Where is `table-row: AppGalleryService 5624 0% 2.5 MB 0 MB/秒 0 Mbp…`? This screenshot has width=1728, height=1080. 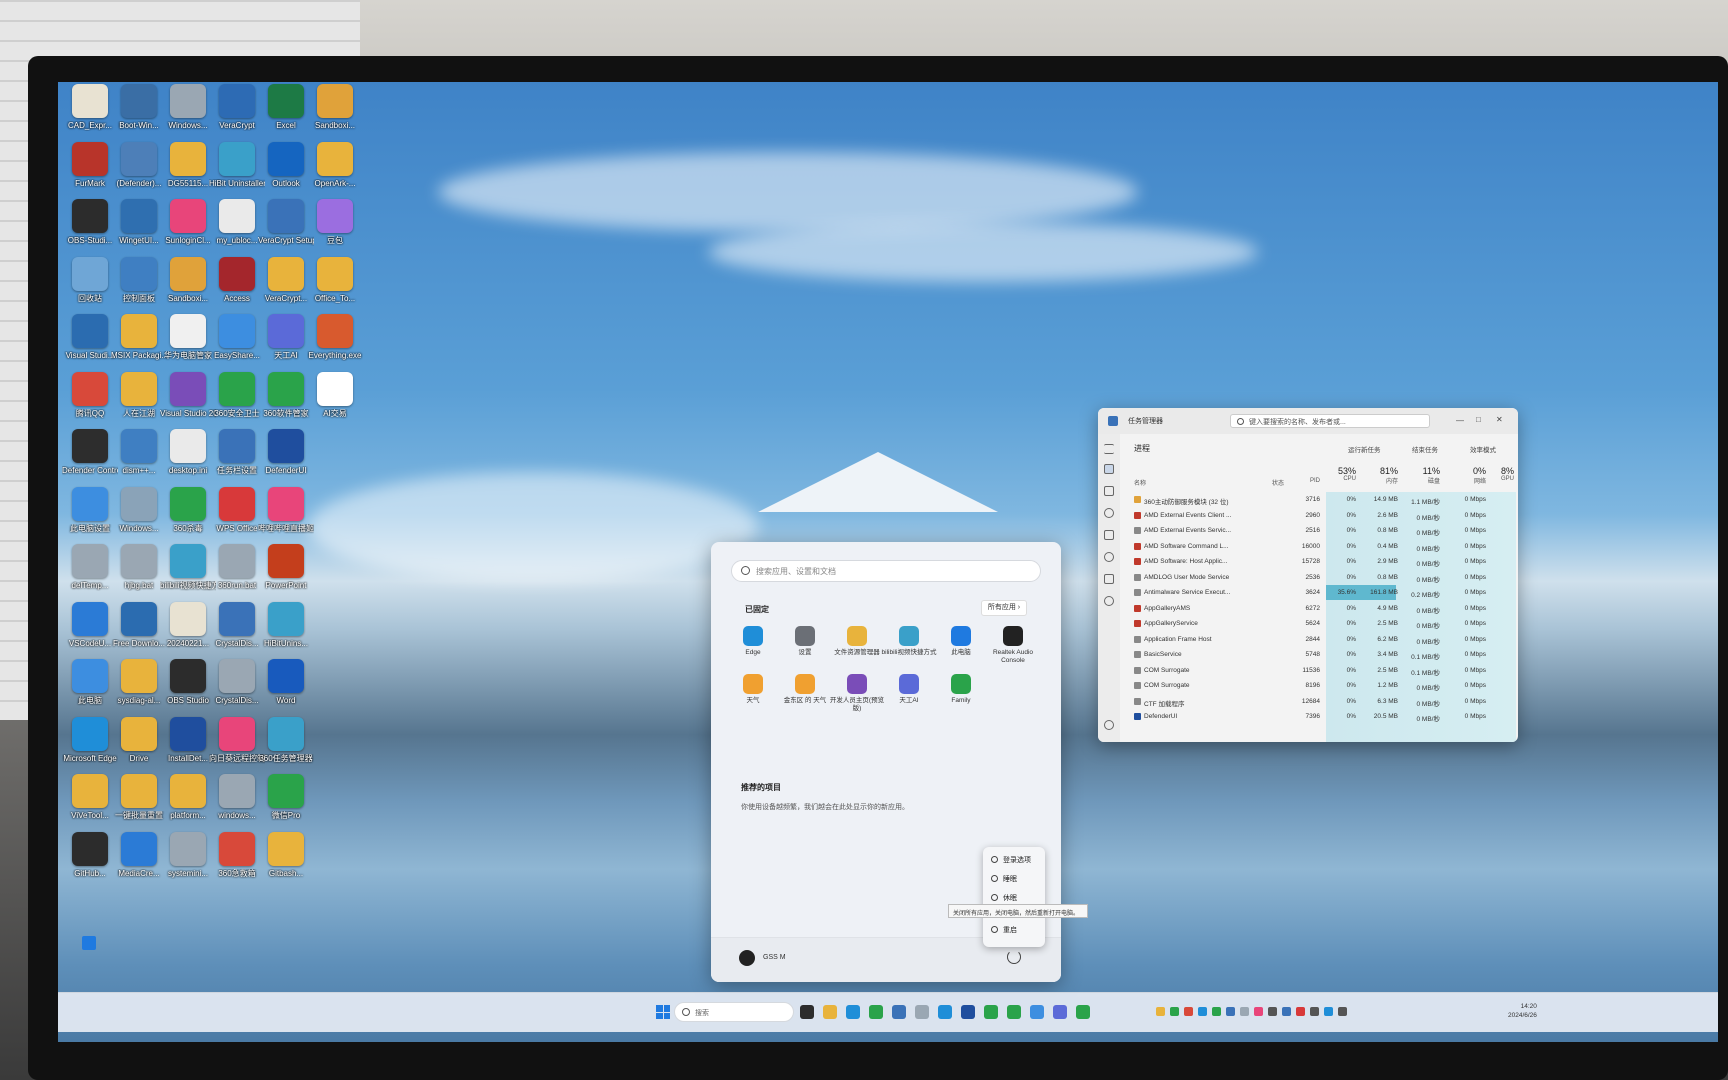
table-row: AppGalleryService 5624 0% 2.5 MB 0 MB/秒 0 Mbp… is located at coordinates (1319, 624).